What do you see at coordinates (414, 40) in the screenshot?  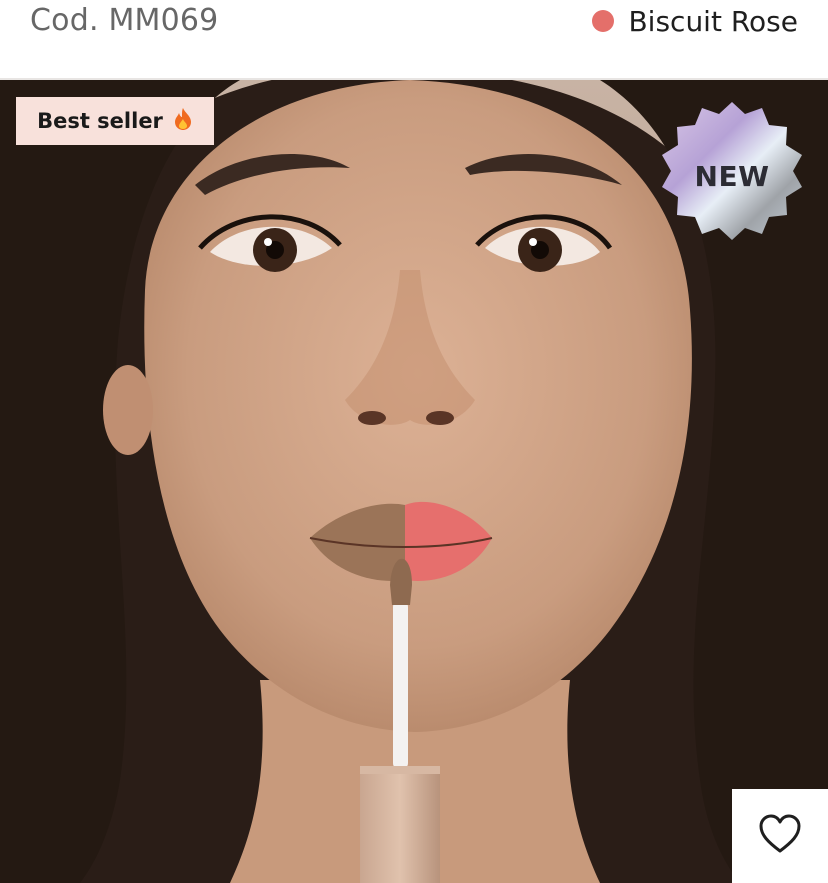 I see `product-header: Cod. MM069 Biscuit Rose` at bounding box center [414, 40].